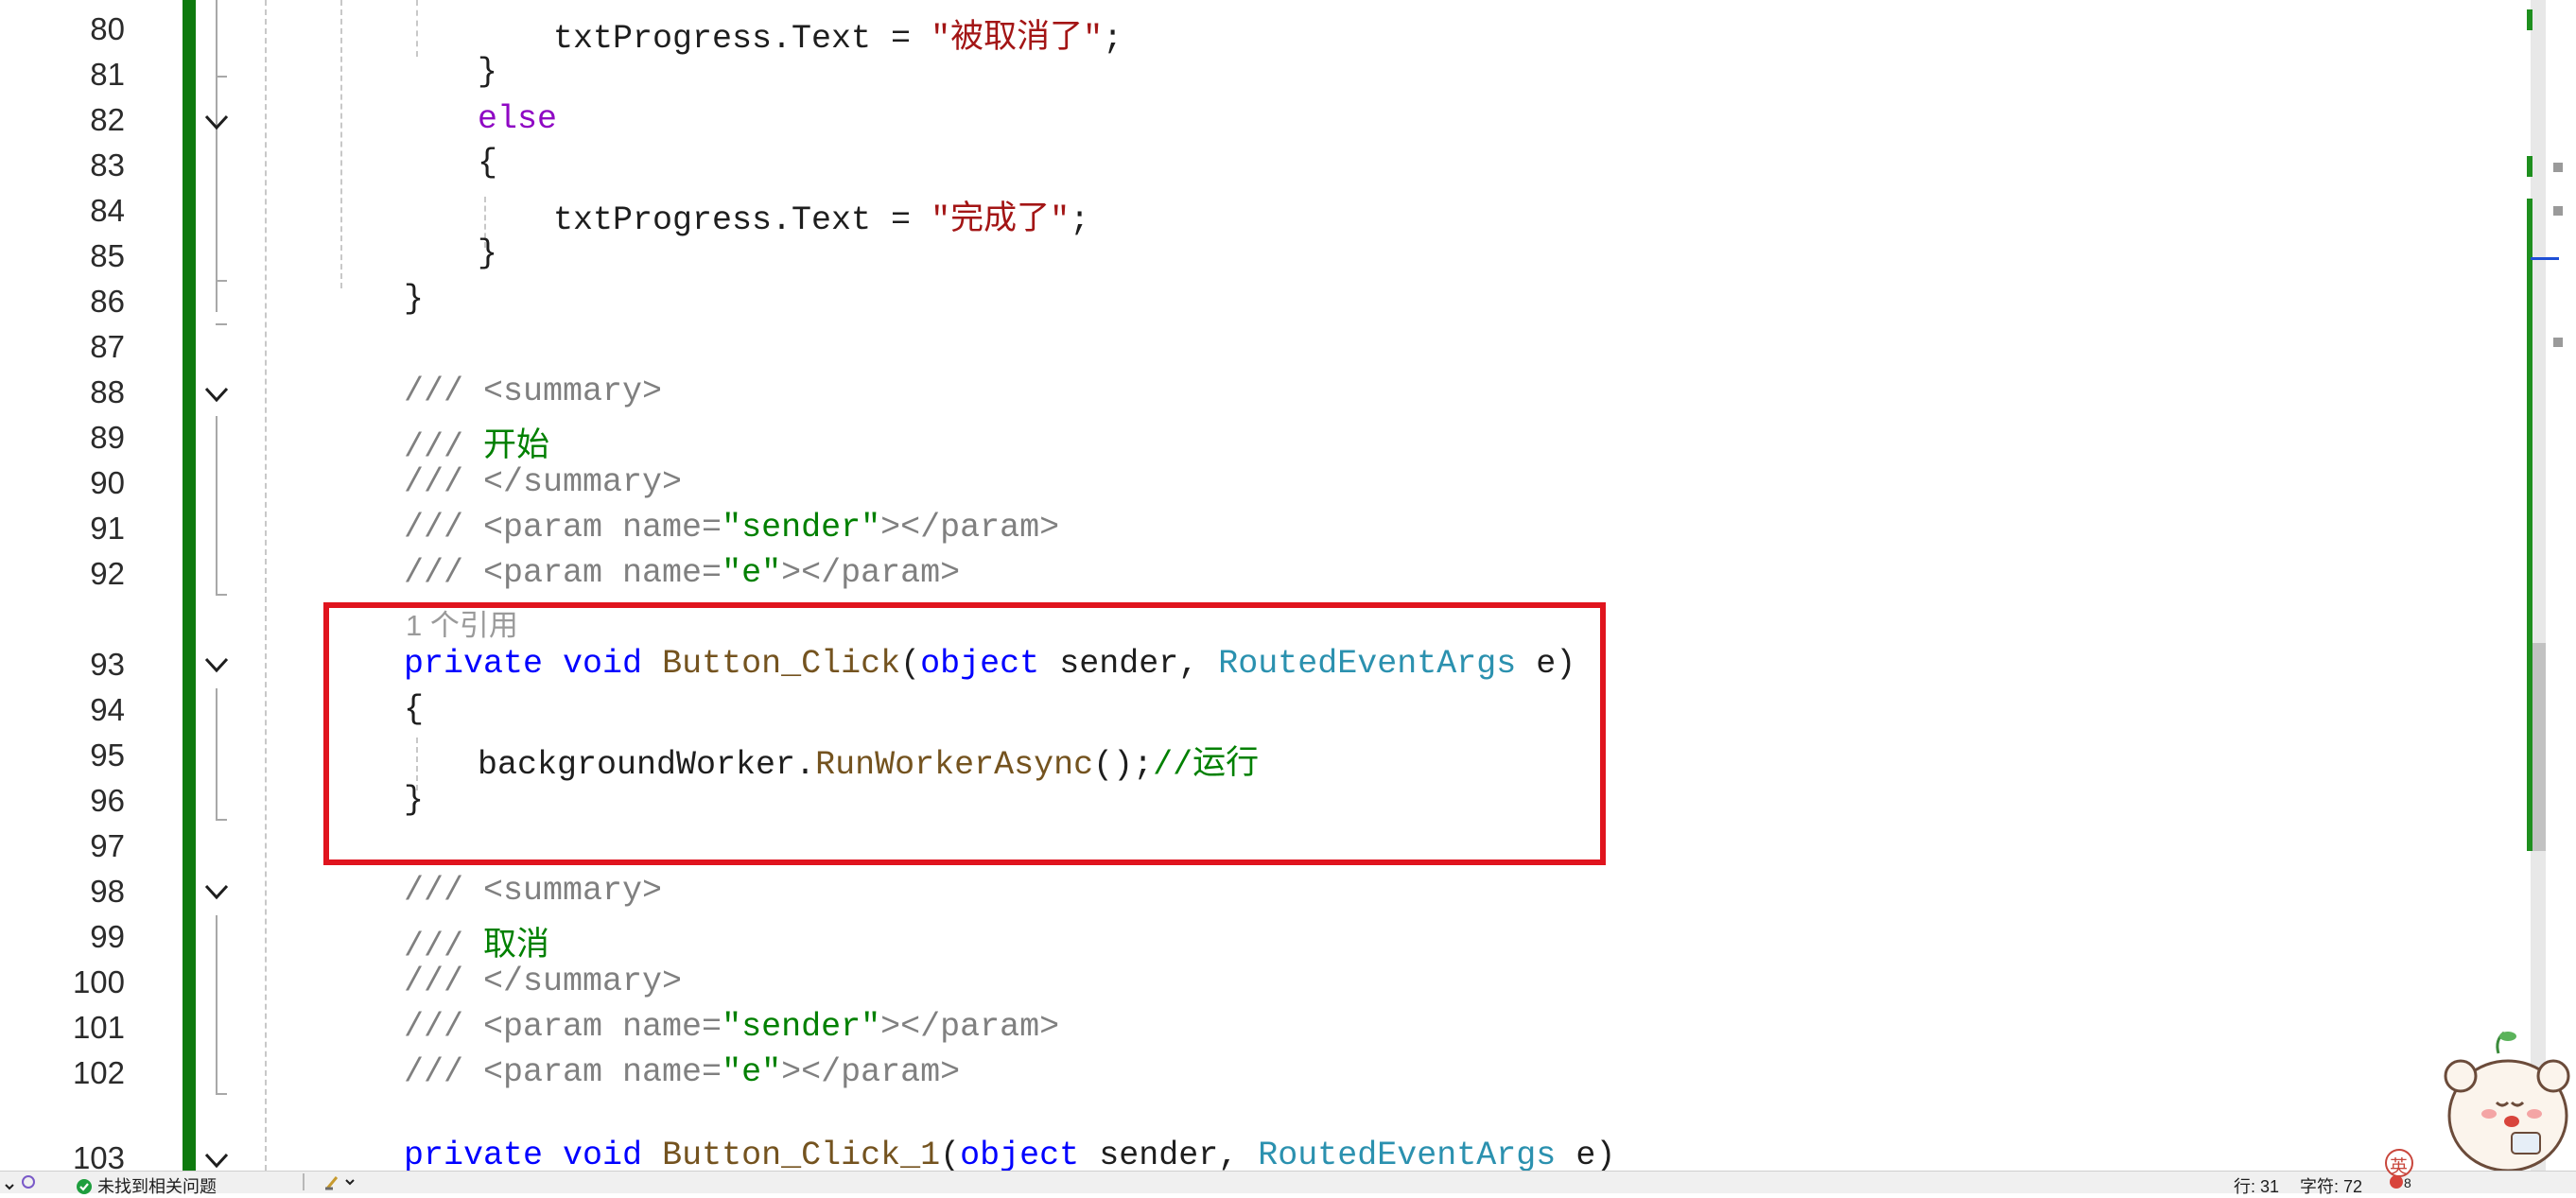  I want to click on line-number: 100, so click(98, 981).